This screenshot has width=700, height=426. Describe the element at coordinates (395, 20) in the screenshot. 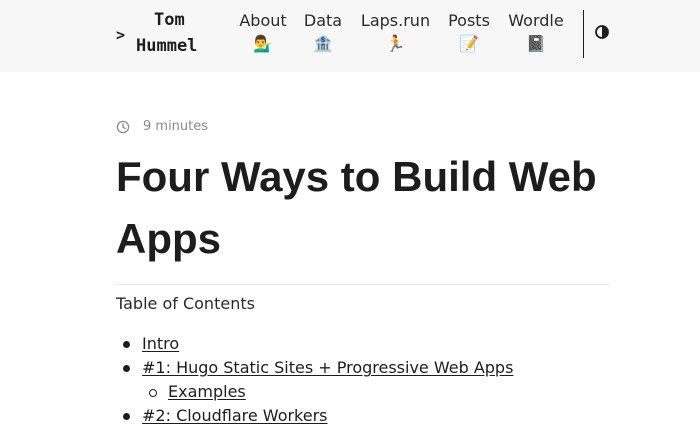

I see `nav-item-label: Laps.run` at that location.